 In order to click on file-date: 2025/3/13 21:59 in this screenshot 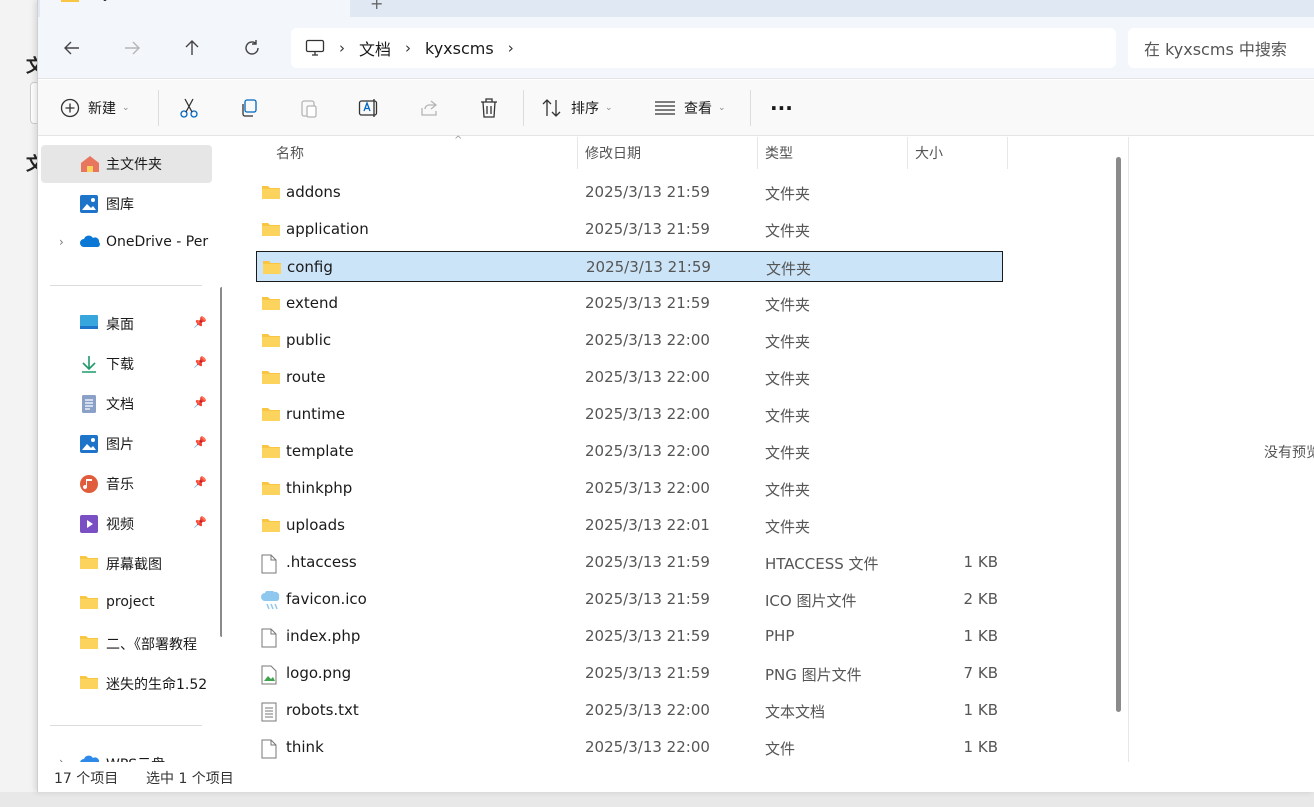, I will do `click(648, 267)`.